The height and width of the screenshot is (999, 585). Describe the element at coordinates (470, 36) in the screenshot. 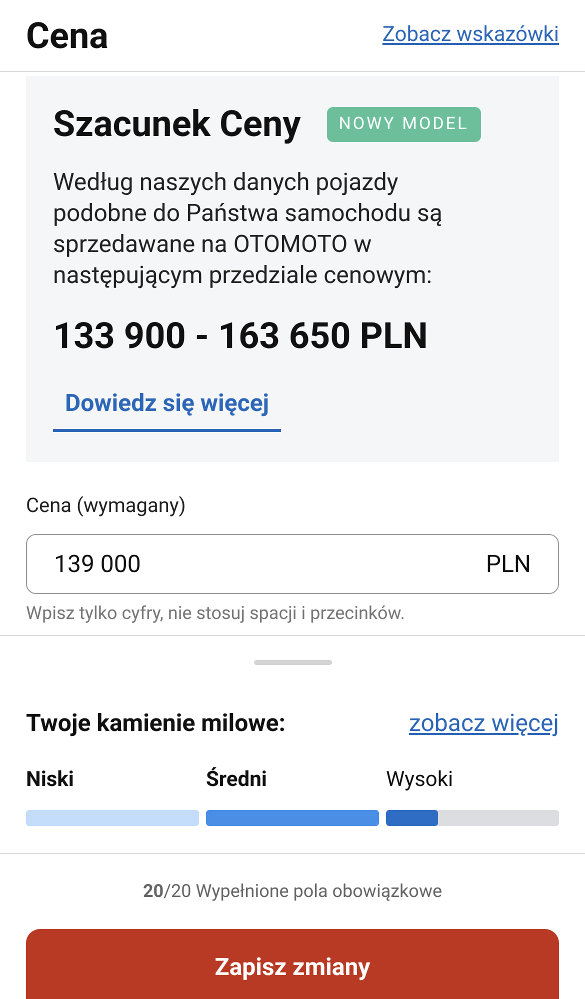

I see `hints-link: Zobacz wskazówki` at that location.